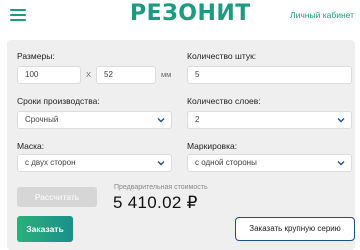 The width and height of the screenshot is (360, 250). Describe the element at coordinates (295, 229) in the screenshot. I see `order-series-button: Заказать крупную серию` at that location.